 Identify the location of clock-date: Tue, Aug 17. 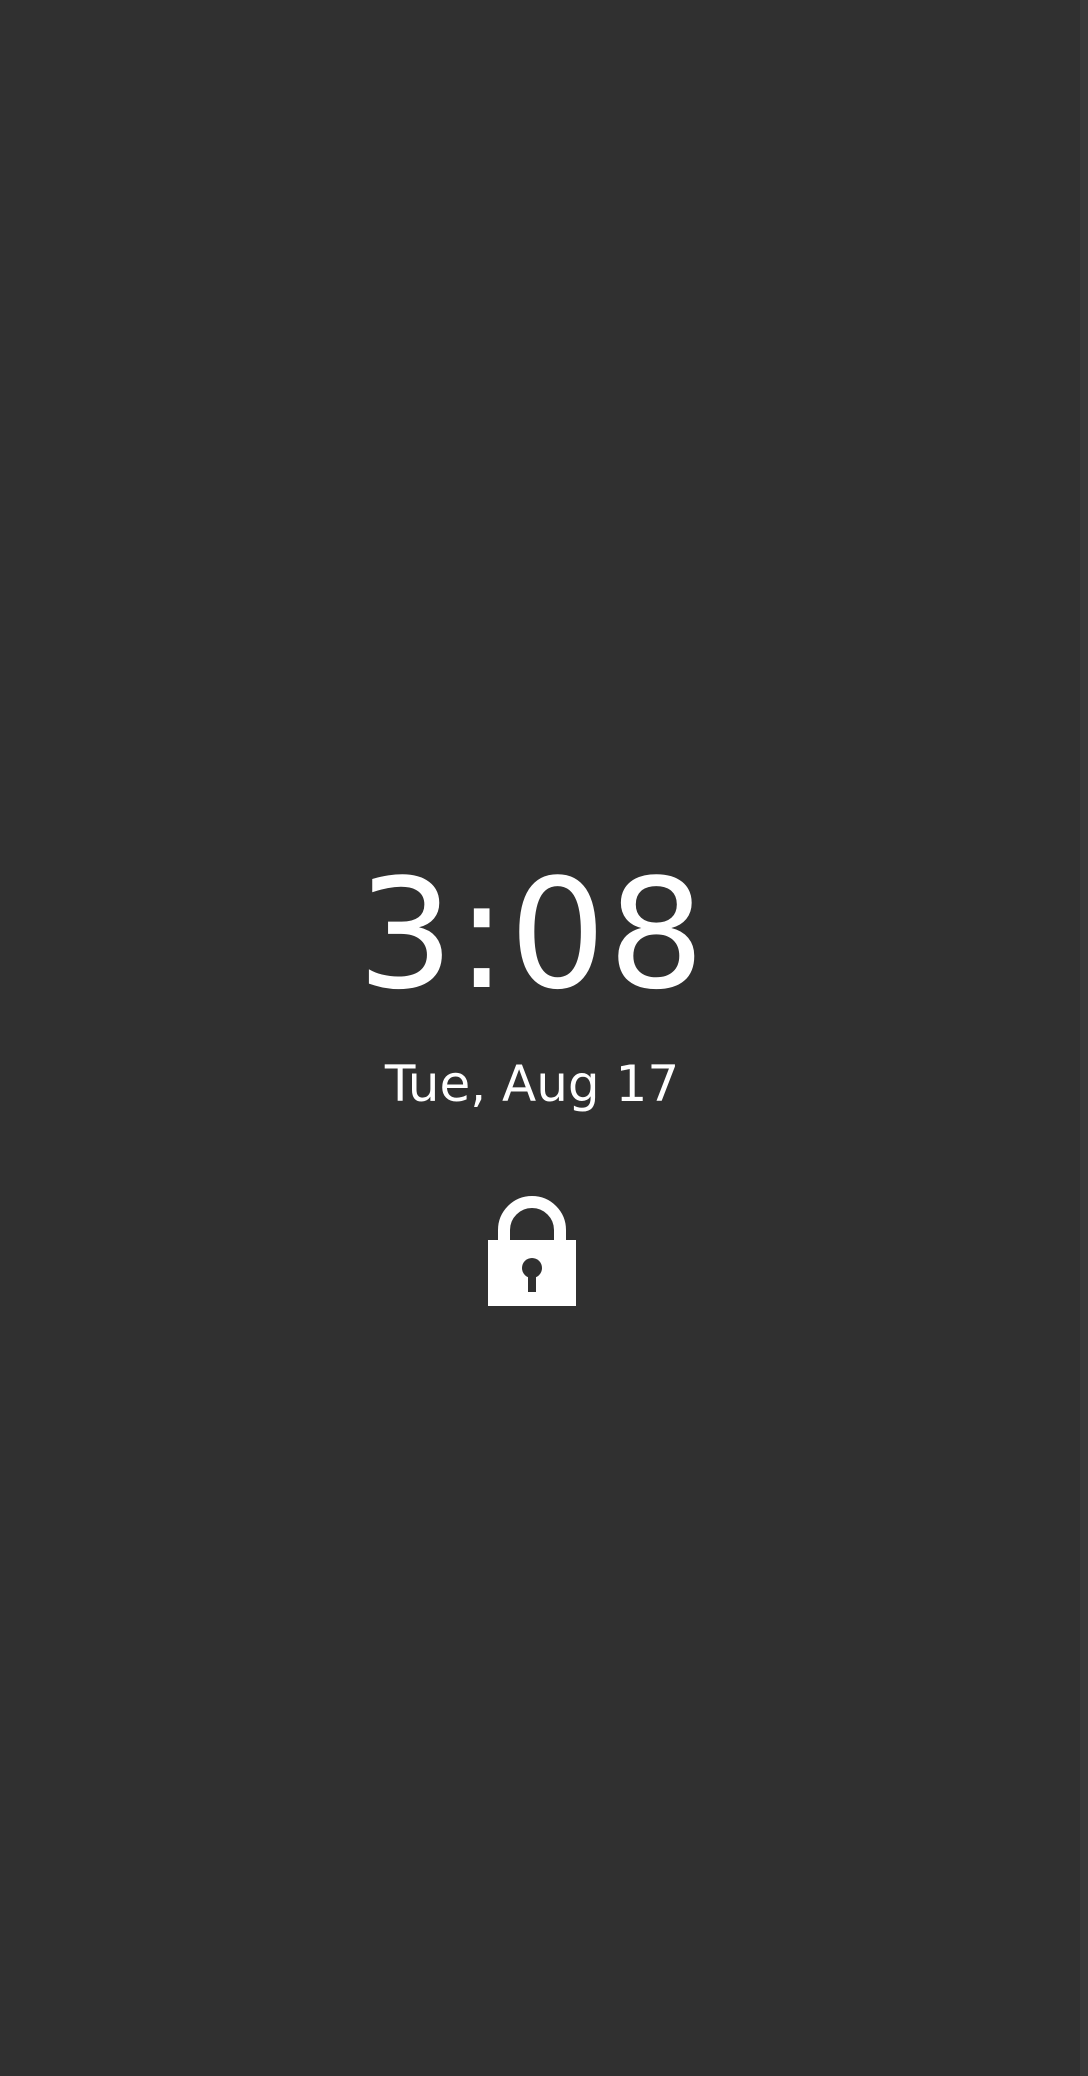
(532, 1084).